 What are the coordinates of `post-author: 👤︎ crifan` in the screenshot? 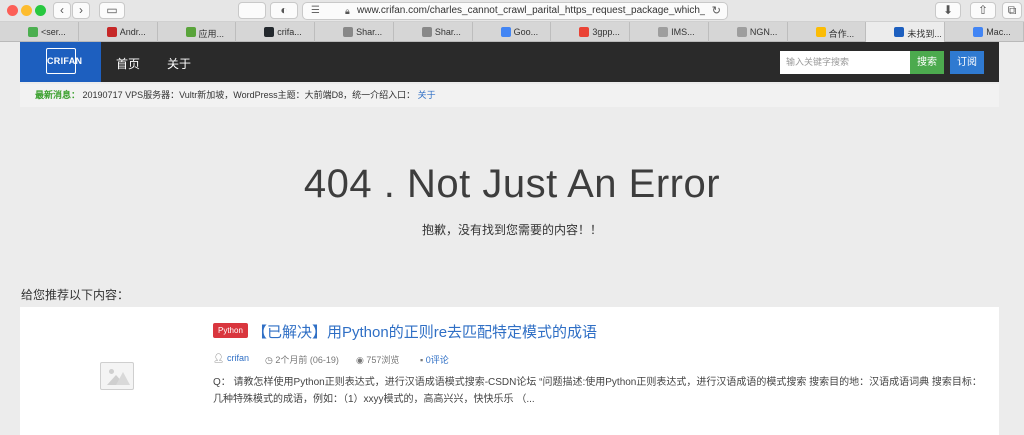 It's located at (231, 358).